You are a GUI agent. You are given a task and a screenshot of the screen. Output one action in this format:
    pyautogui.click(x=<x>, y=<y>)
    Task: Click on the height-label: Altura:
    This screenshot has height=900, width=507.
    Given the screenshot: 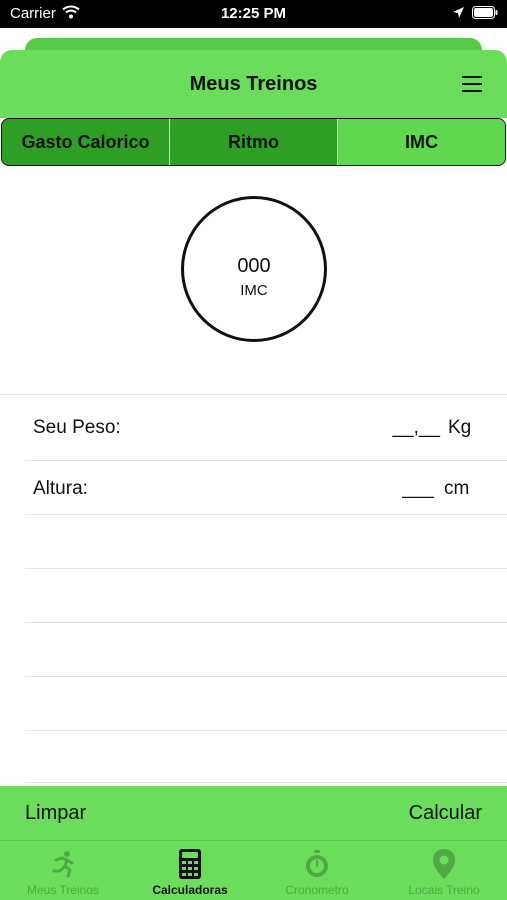 What is the action you would take?
    pyautogui.click(x=60, y=488)
    